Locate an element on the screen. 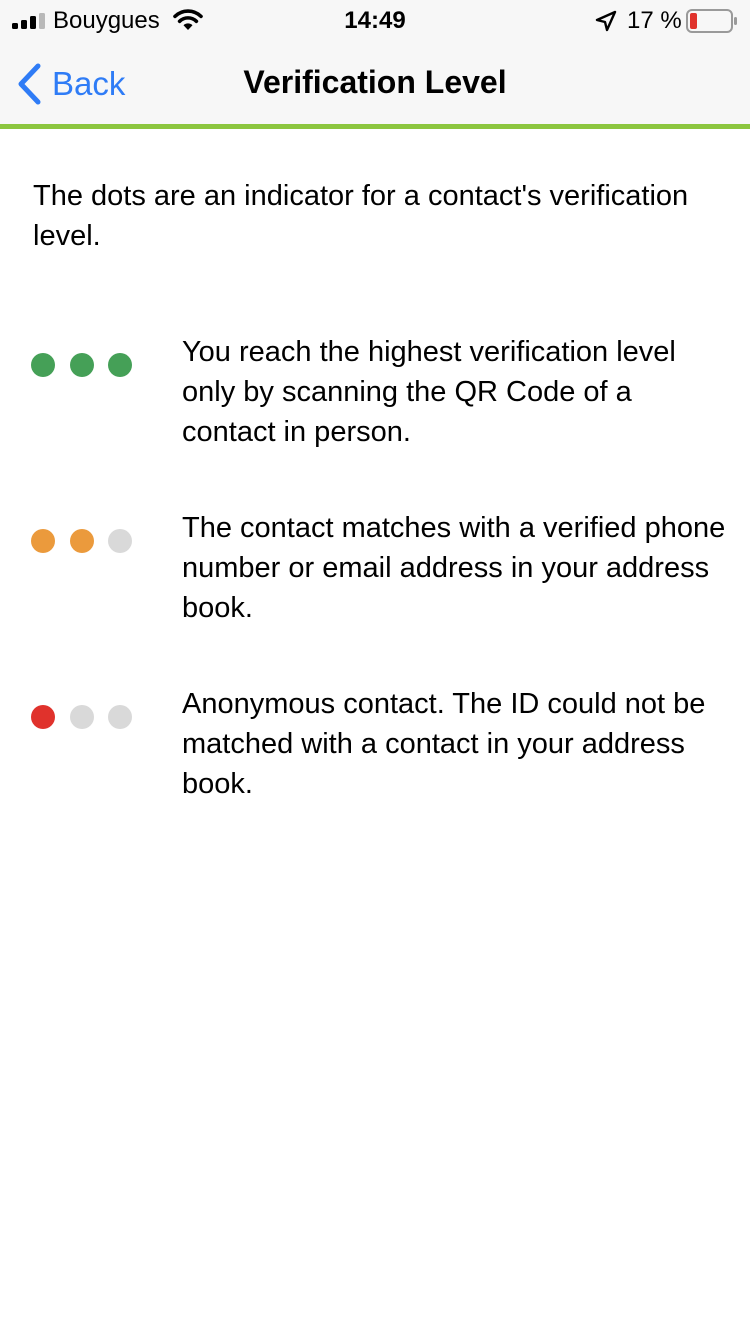 The image size is (750, 1334). status-bar: Bouygues 14:49 17 % is located at coordinates (375, 20).